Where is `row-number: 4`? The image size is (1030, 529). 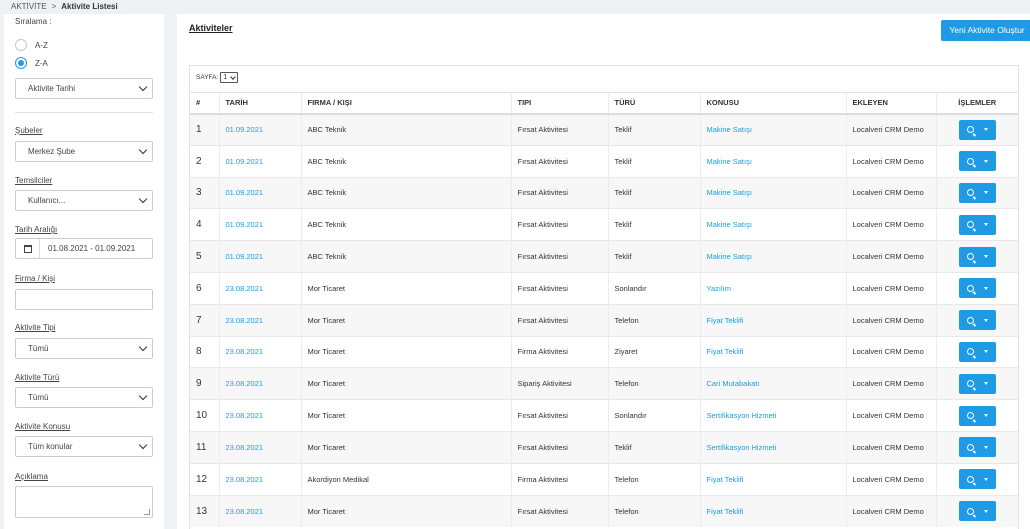 row-number: 4 is located at coordinates (199, 225).